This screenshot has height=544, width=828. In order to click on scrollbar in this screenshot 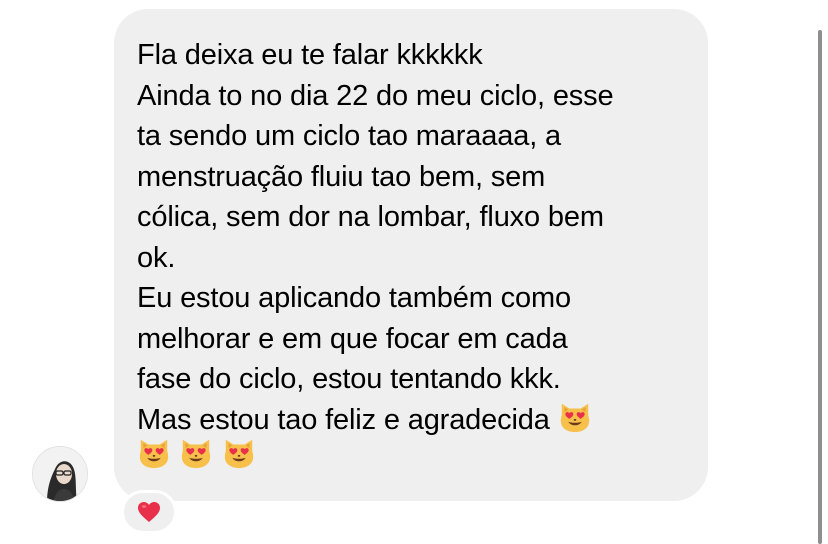, I will do `click(820, 287)`.